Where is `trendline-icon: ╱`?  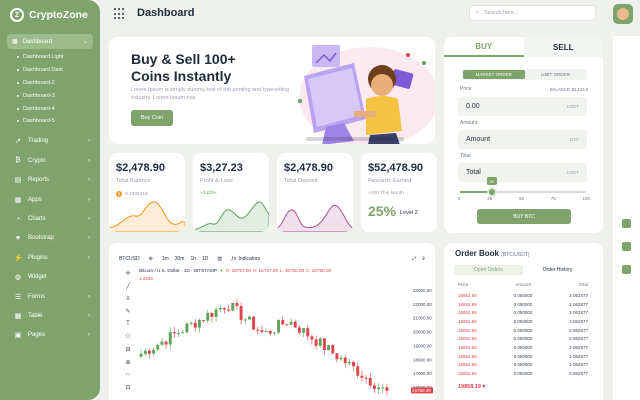 trendline-icon: ╱ is located at coordinates (128, 286).